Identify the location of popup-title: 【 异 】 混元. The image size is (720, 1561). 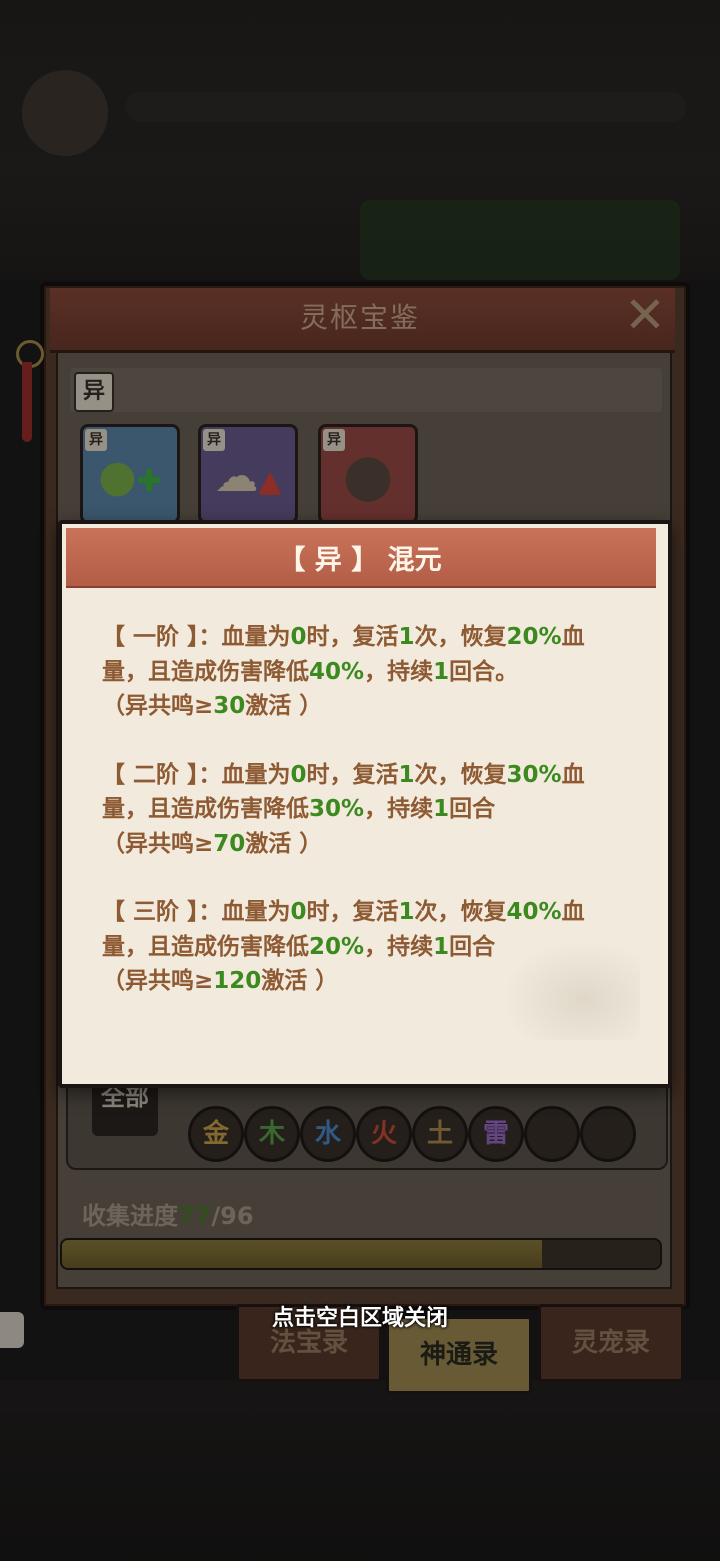
(360, 560).